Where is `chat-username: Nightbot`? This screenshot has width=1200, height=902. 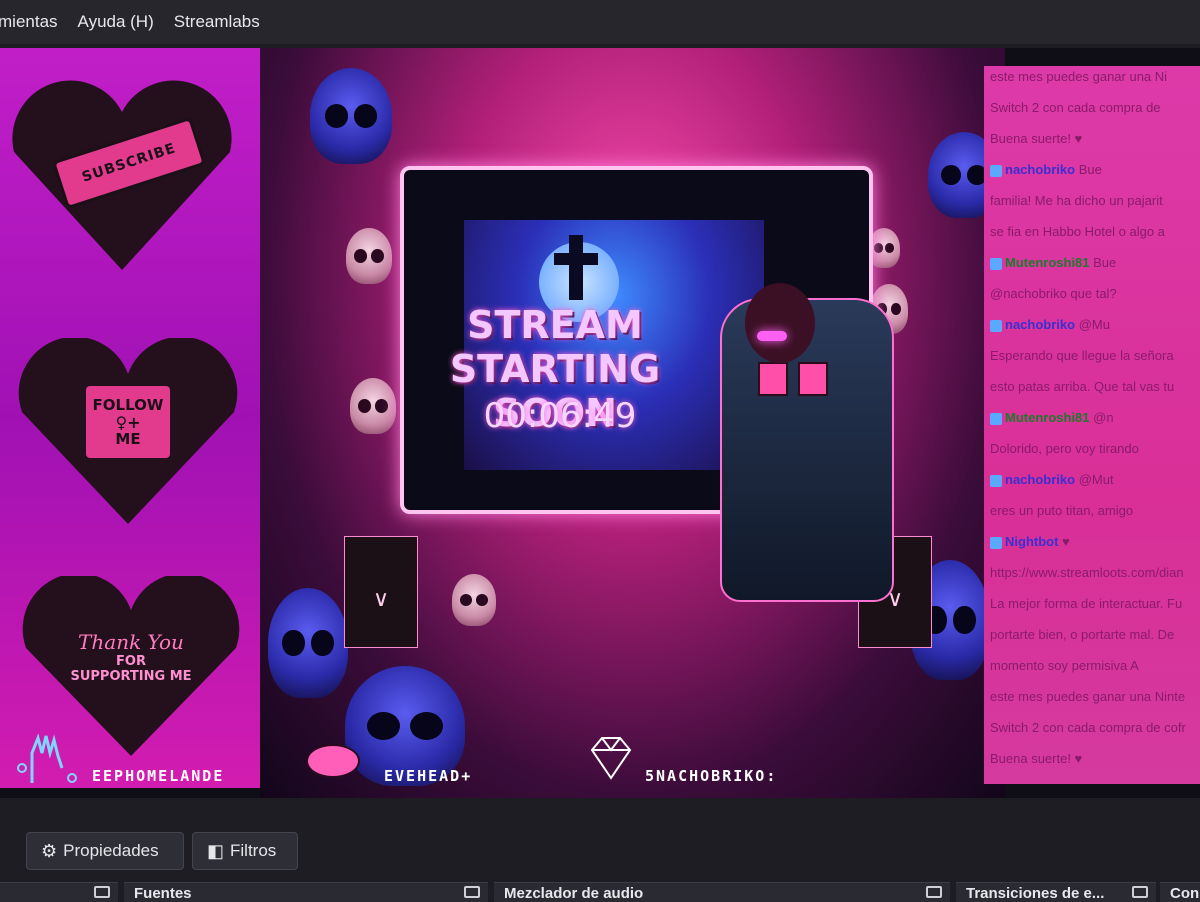 chat-username: Nightbot is located at coordinates (1032, 541).